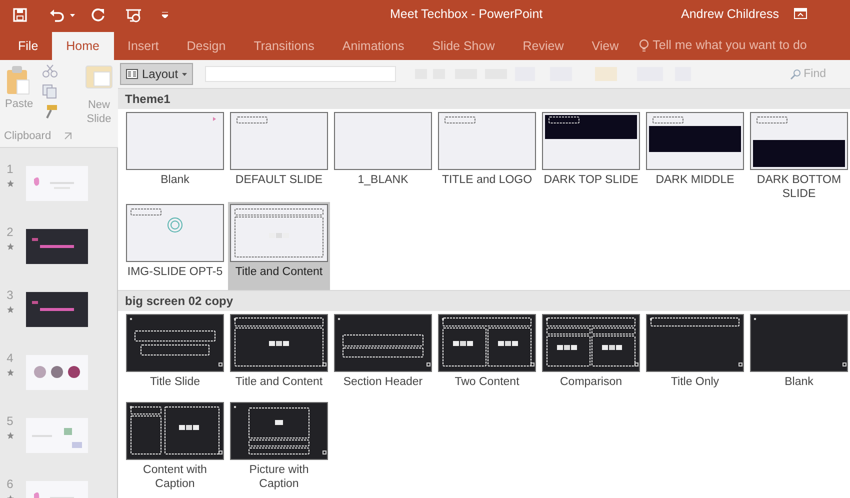 The image size is (850, 498). Describe the element at coordinates (484, 98) in the screenshot. I see `section-header: Theme1` at that location.